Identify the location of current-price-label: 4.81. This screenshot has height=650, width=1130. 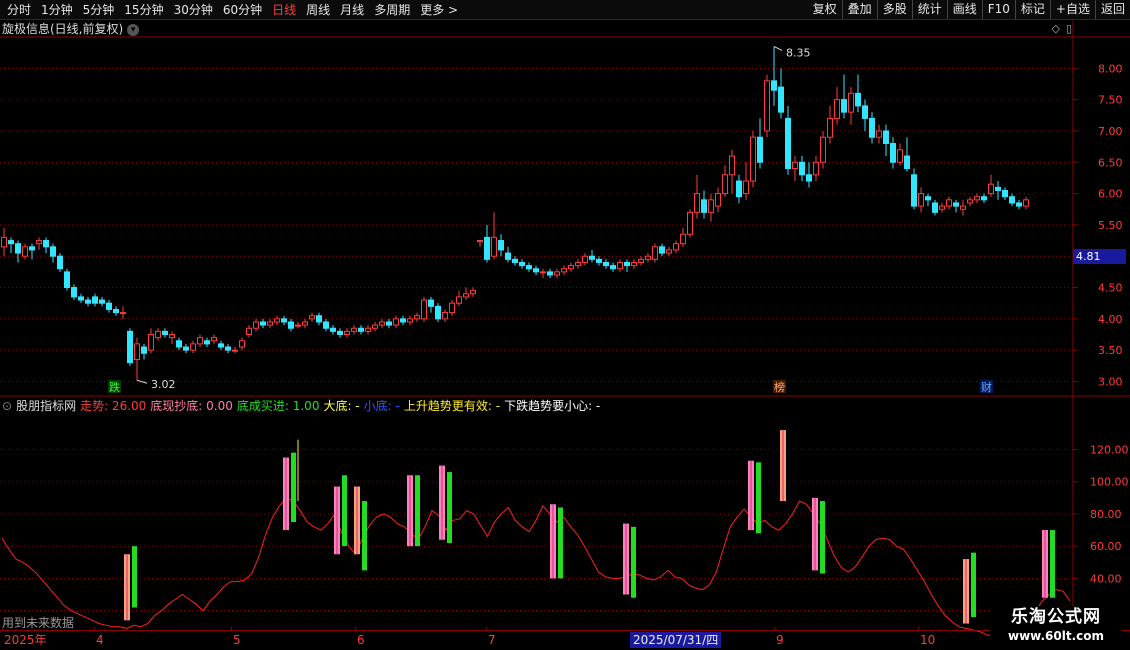
(1099, 256).